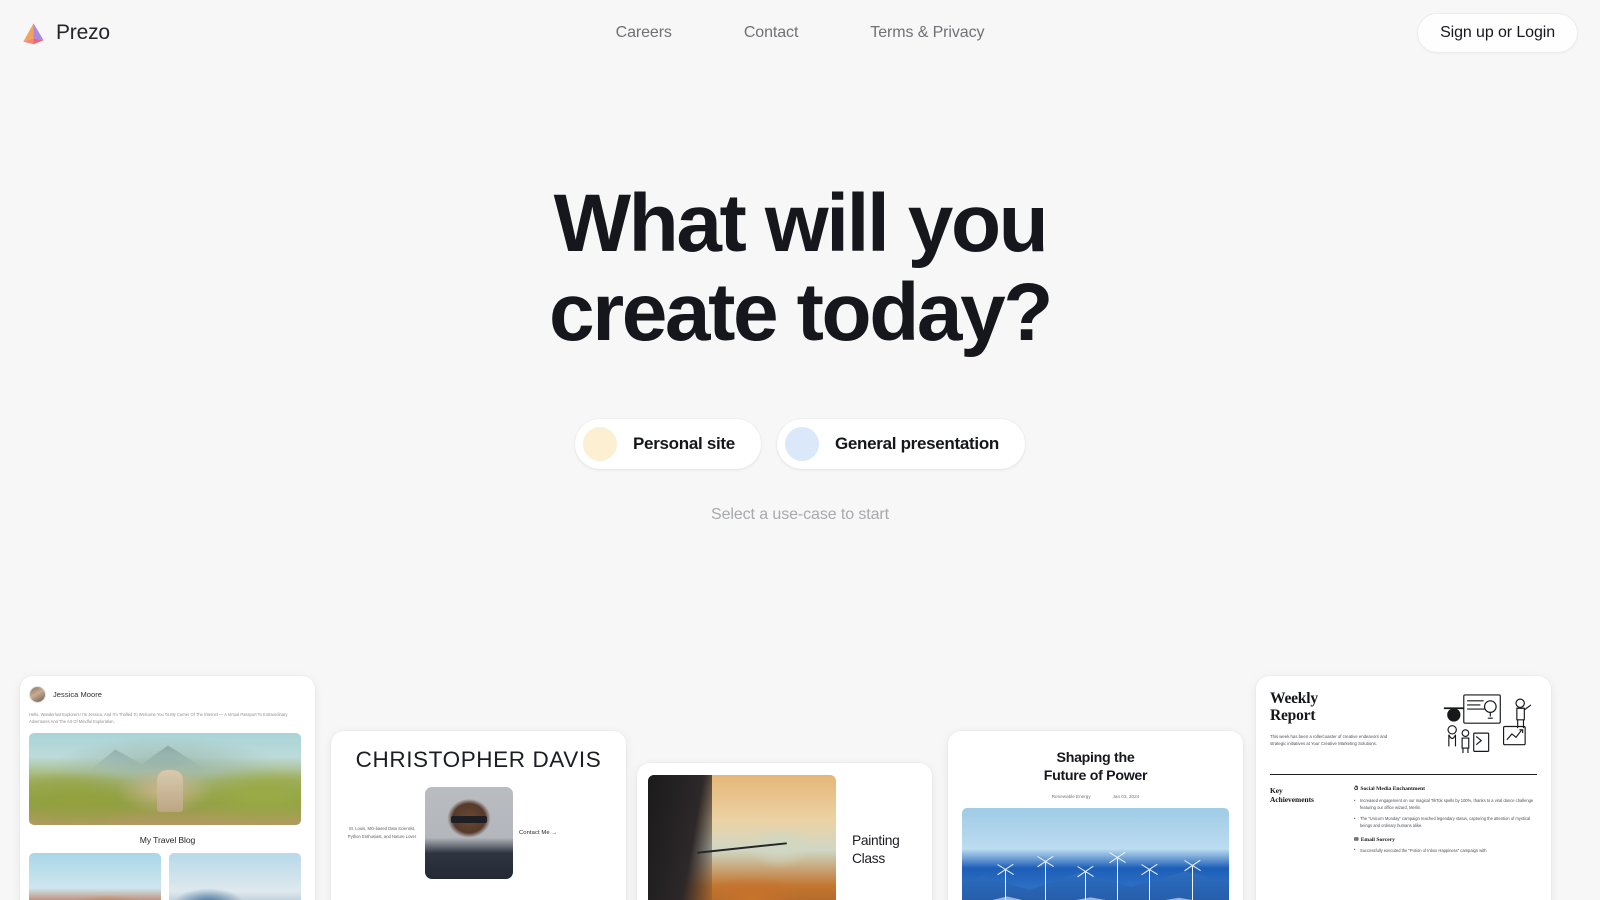  Describe the element at coordinates (37, 694) in the screenshot. I see `avatar` at that location.